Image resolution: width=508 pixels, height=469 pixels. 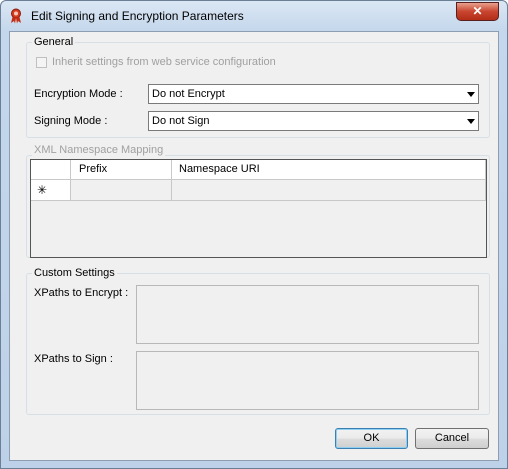 I want to click on new-row-namespace-cell, so click(x=329, y=190).